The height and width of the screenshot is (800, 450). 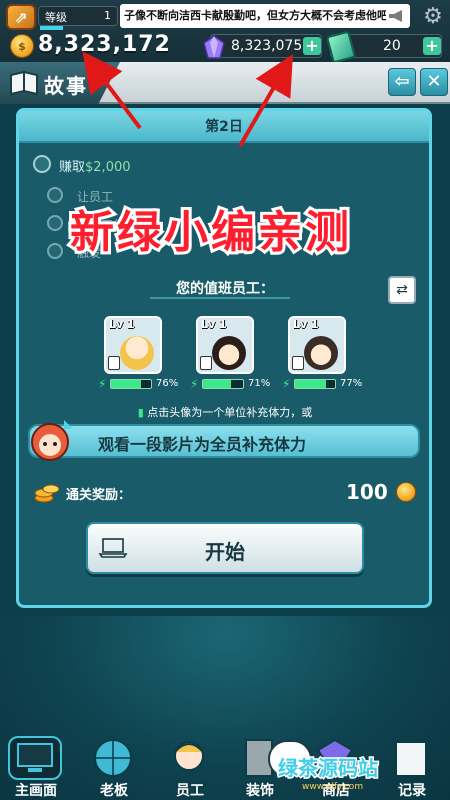 What do you see at coordinates (56, 17) in the screenshot?
I see `level-label: 等级` at bounding box center [56, 17].